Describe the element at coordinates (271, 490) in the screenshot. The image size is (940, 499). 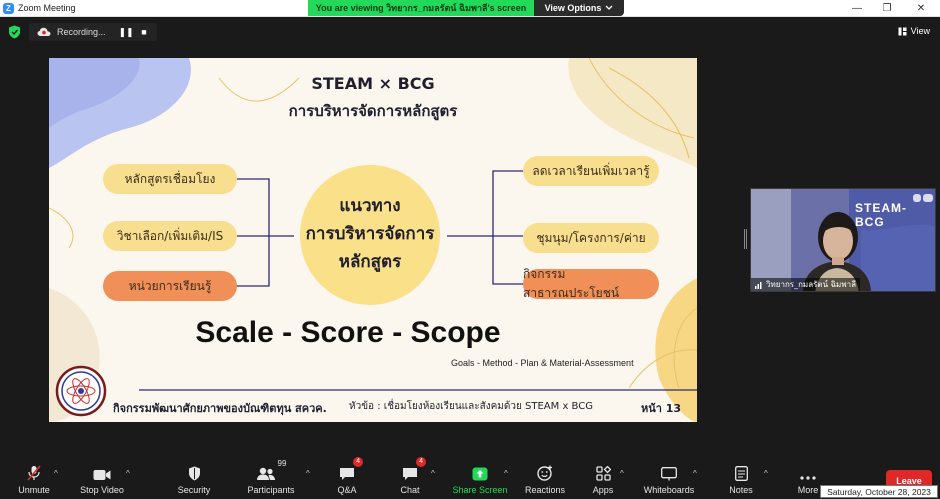
I see `participants-label: Participants` at that location.